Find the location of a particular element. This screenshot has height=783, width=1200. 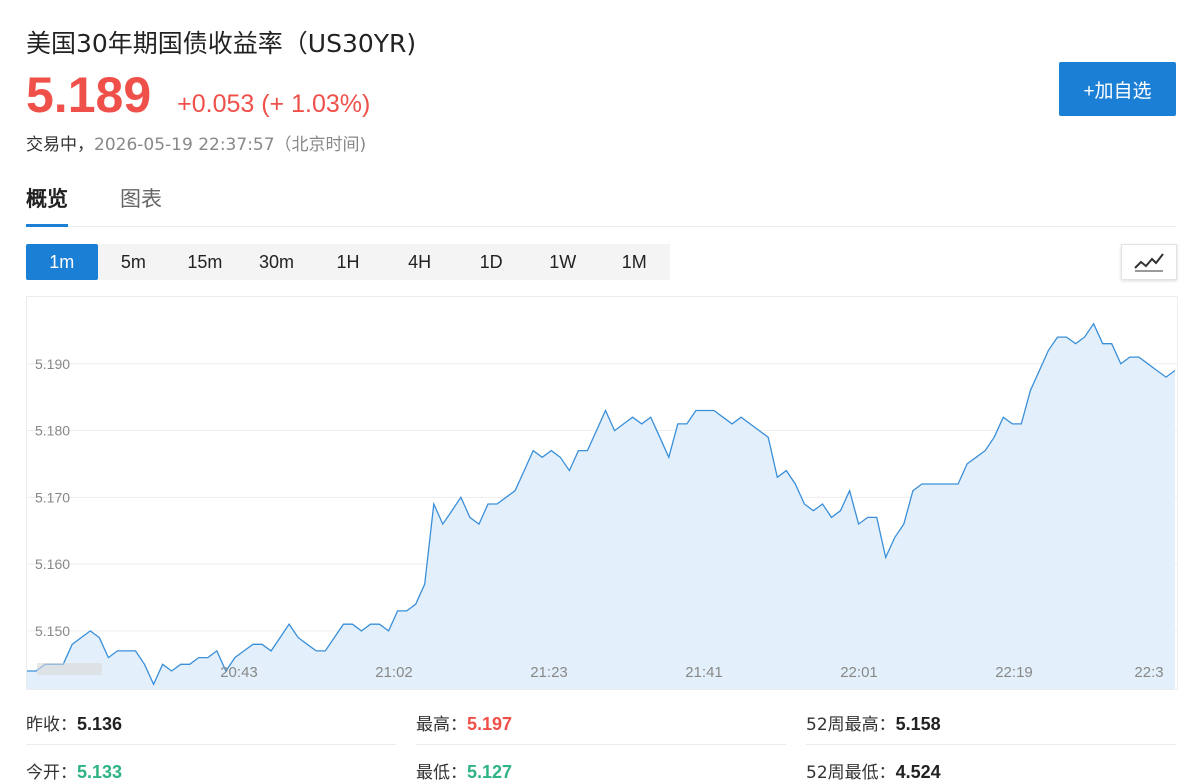

y-tick-label: 5.190 is located at coordinates (52, 364).